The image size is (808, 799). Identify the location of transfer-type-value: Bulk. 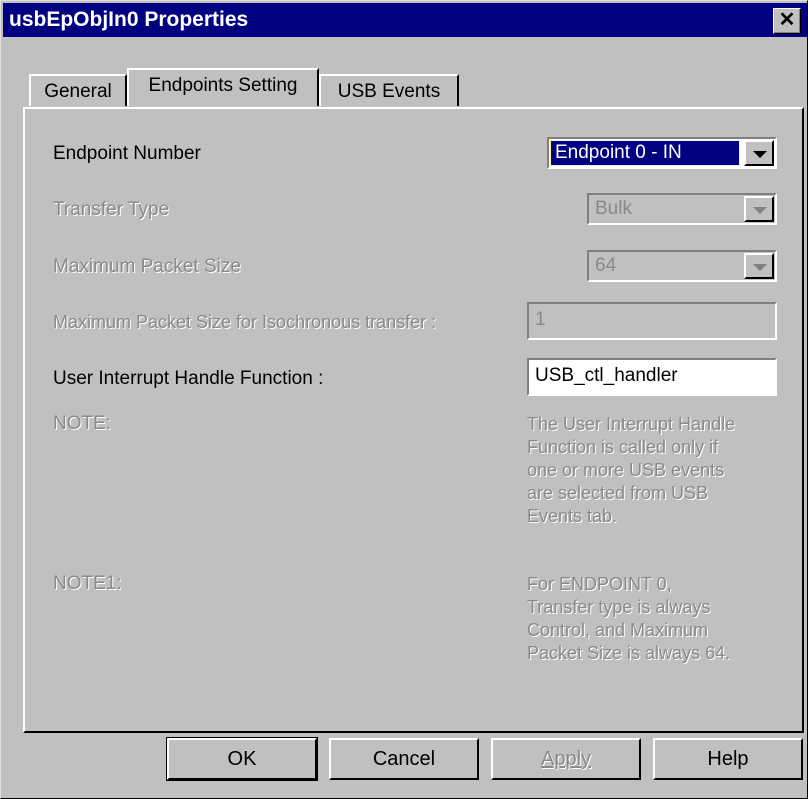
(613, 208).